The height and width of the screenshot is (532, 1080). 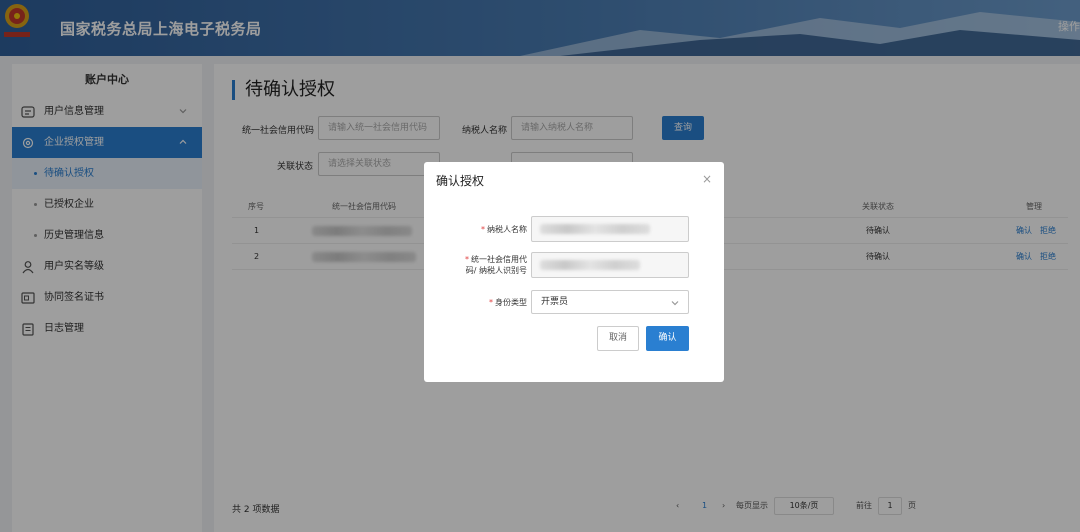 What do you see at coordinates (618, 338) in the screenshot?
I see `cancel-button: 取消` at bounding box center [618, 338].